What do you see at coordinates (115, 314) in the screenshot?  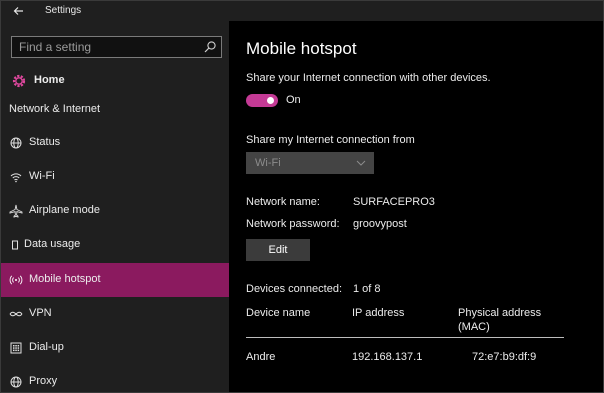 I see `sidebar-item-vpn: VPN` at bounding box center [115, 314].